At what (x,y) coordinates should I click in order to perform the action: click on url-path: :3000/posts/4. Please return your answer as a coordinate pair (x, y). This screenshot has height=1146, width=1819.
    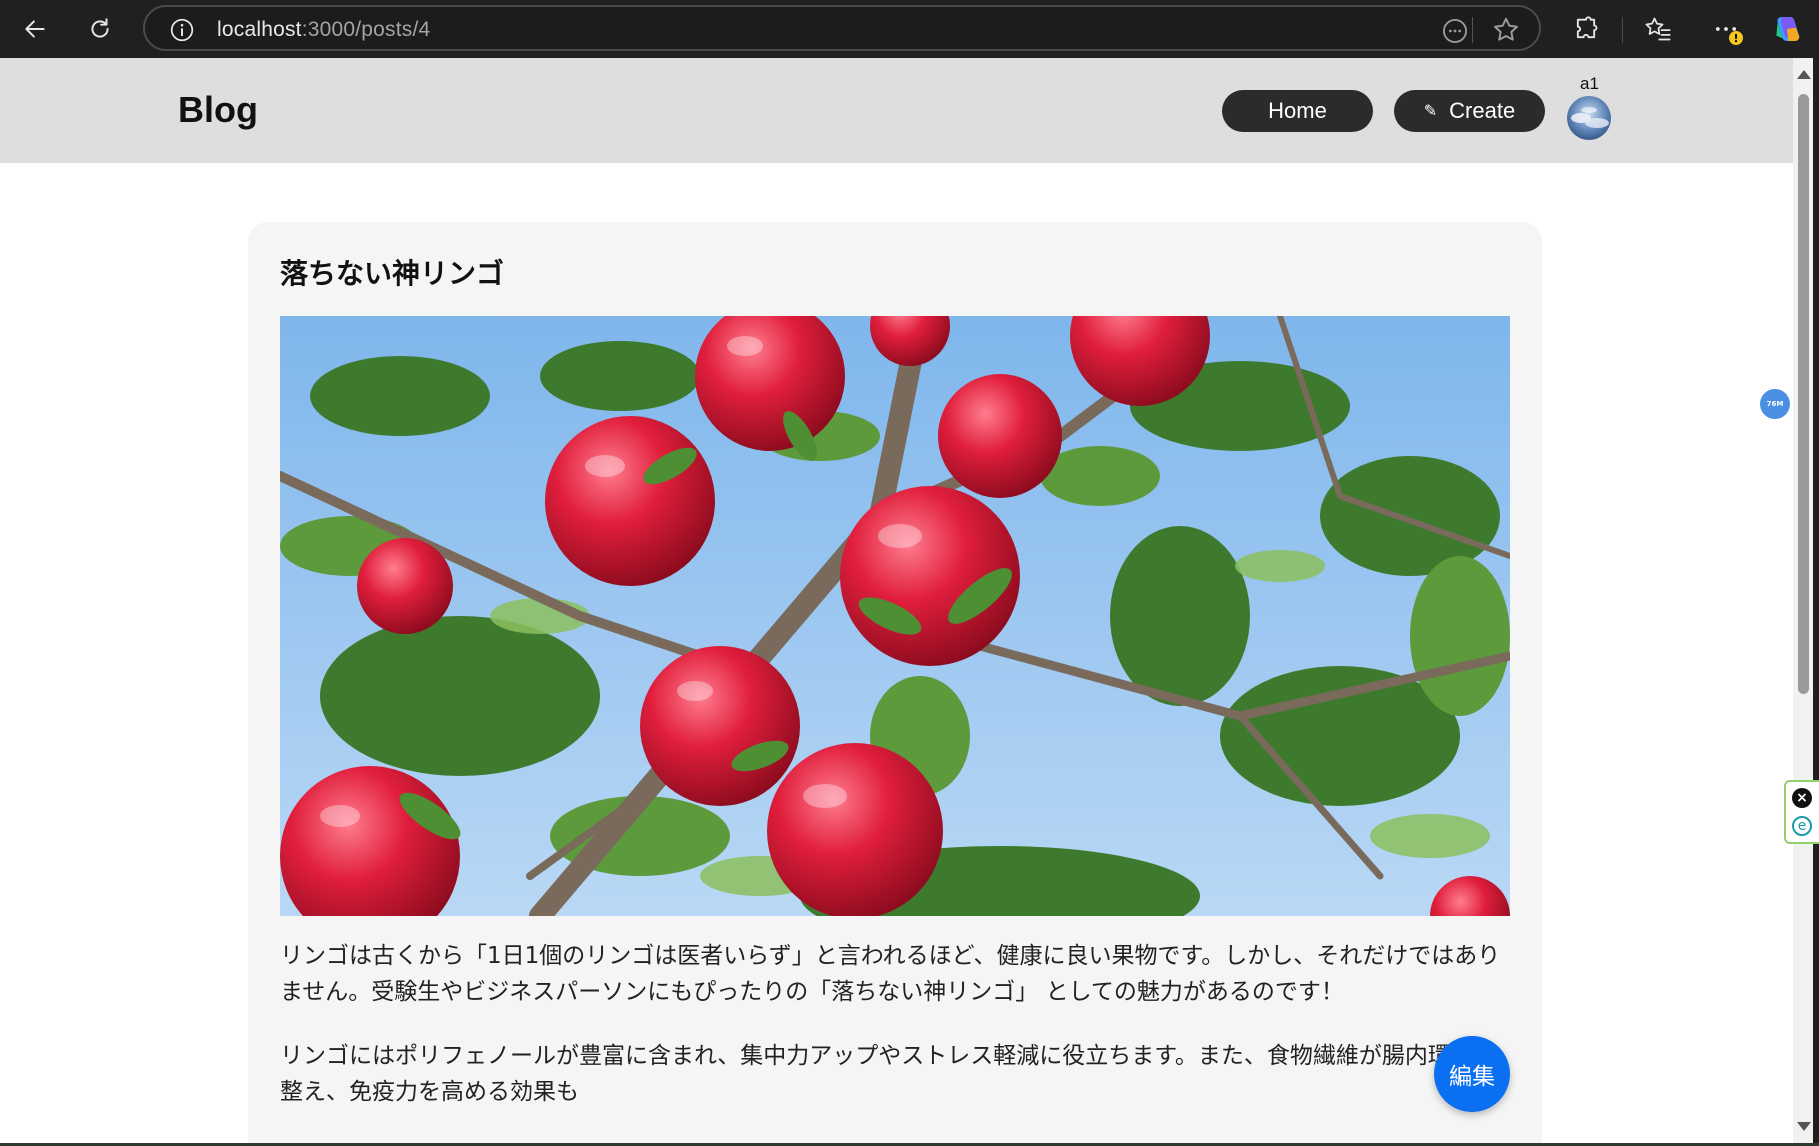
    Looking at the image, I should click on (366, 29).